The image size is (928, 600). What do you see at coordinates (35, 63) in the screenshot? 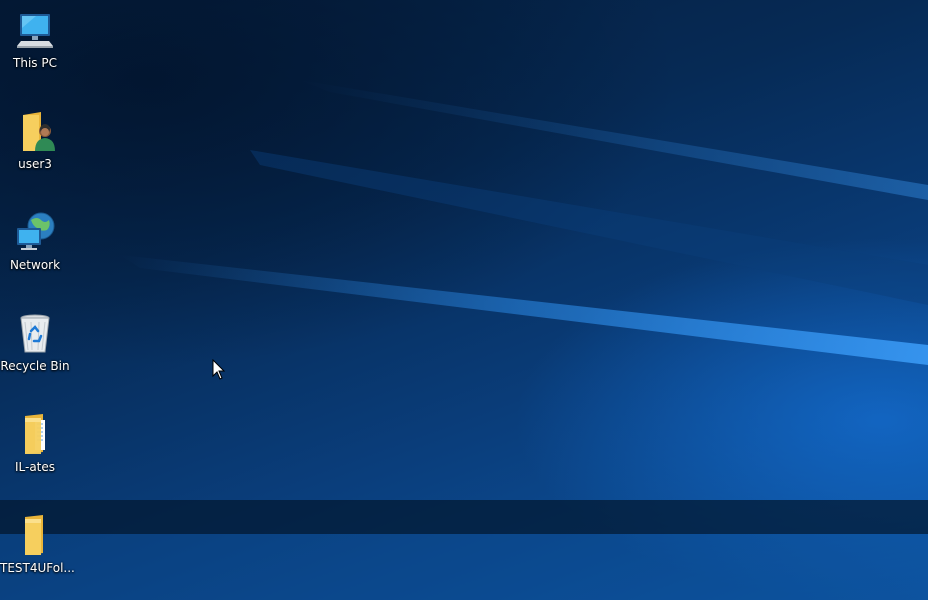
I see `icon-label: This PC` at bounding box center [35, 63].